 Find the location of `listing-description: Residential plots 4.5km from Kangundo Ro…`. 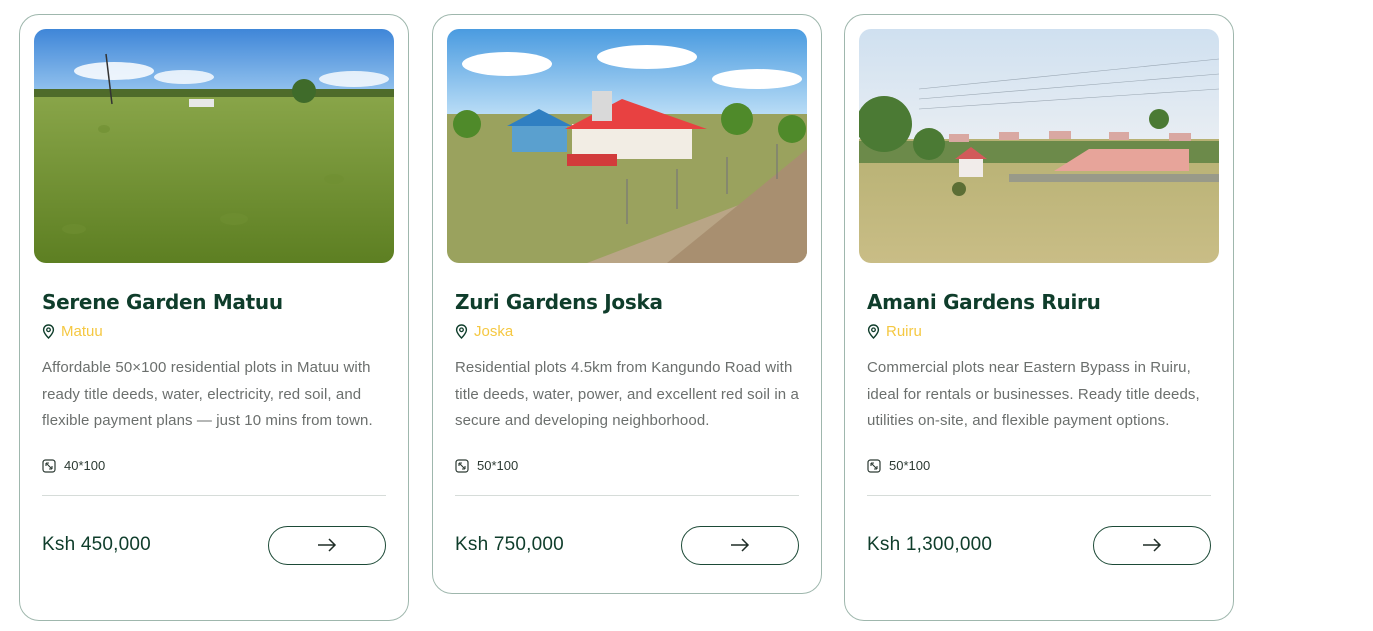

listing-description: Residential plots 4.5km from Kangundo Ro… is located at coordinates (627, 394).